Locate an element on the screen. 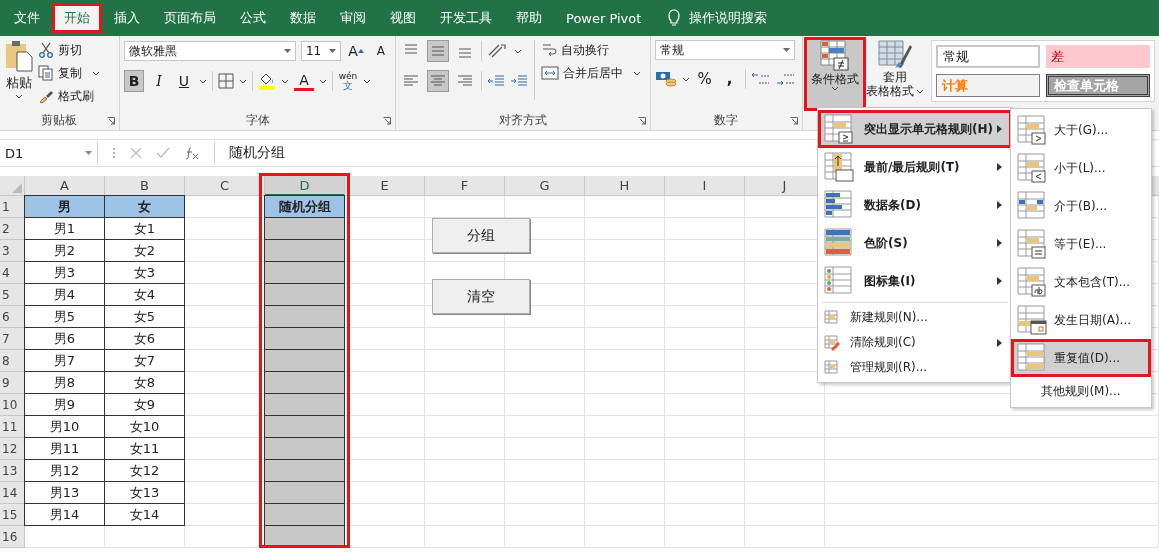  ribbon-tab: 开始 is located at coordinates (77, 18).